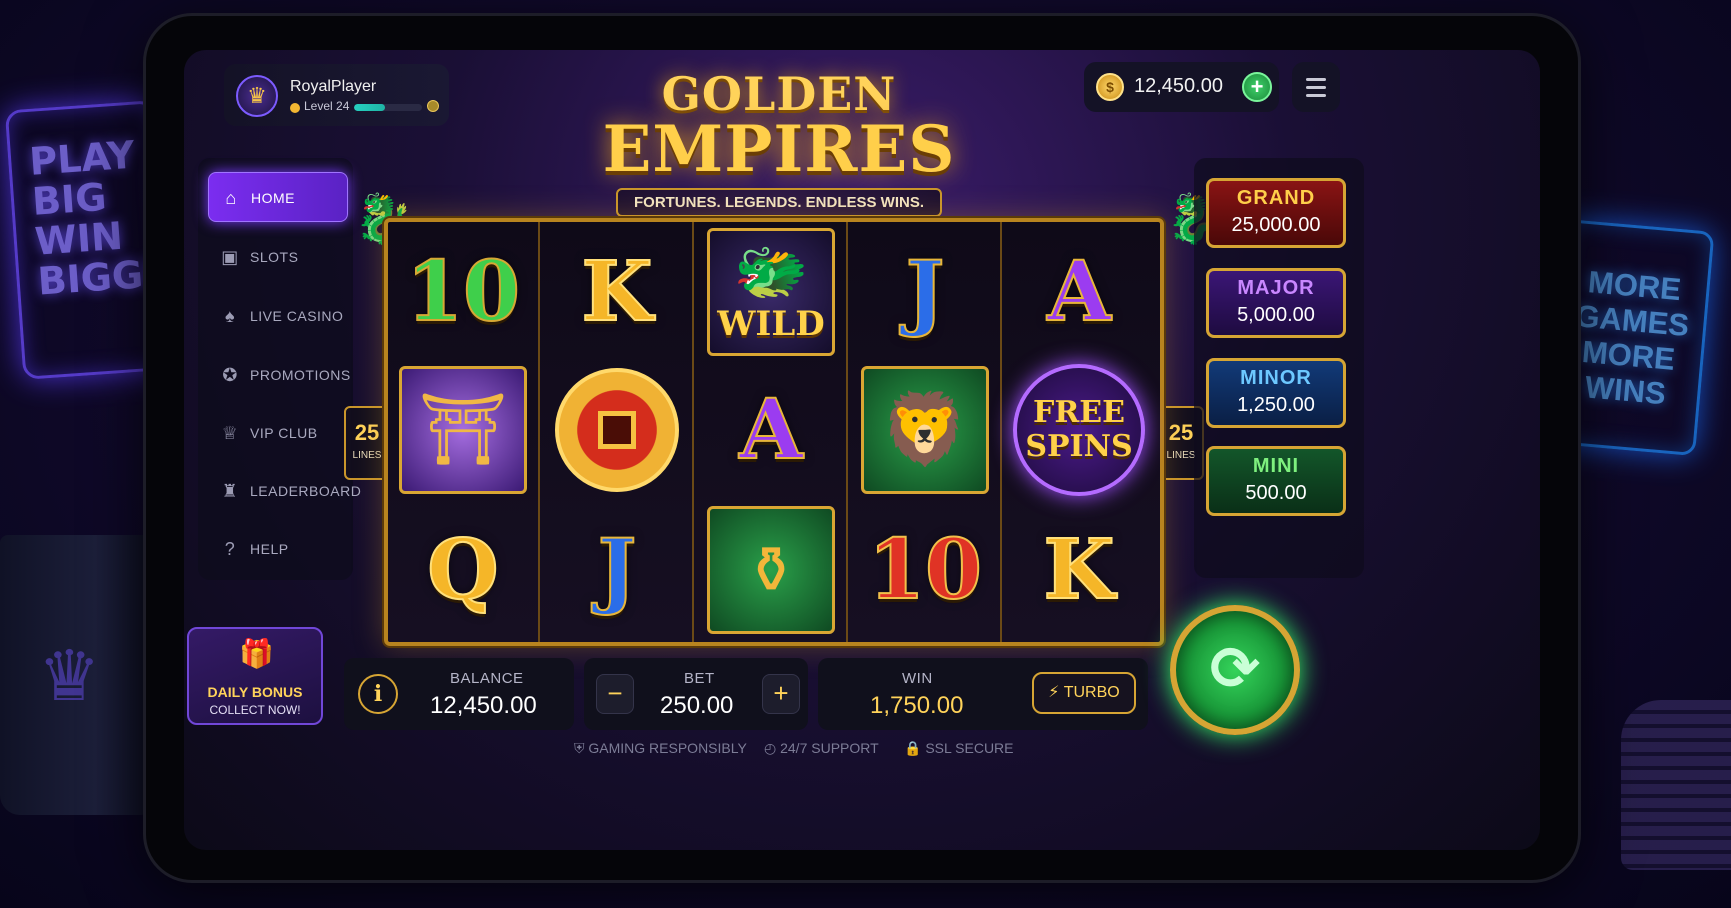 Image resolution: width=1731 pixels, height=908 pixels. I want to click on sidebar-item-promotions: ✪ PROMOTIONS, so click(279, 375).